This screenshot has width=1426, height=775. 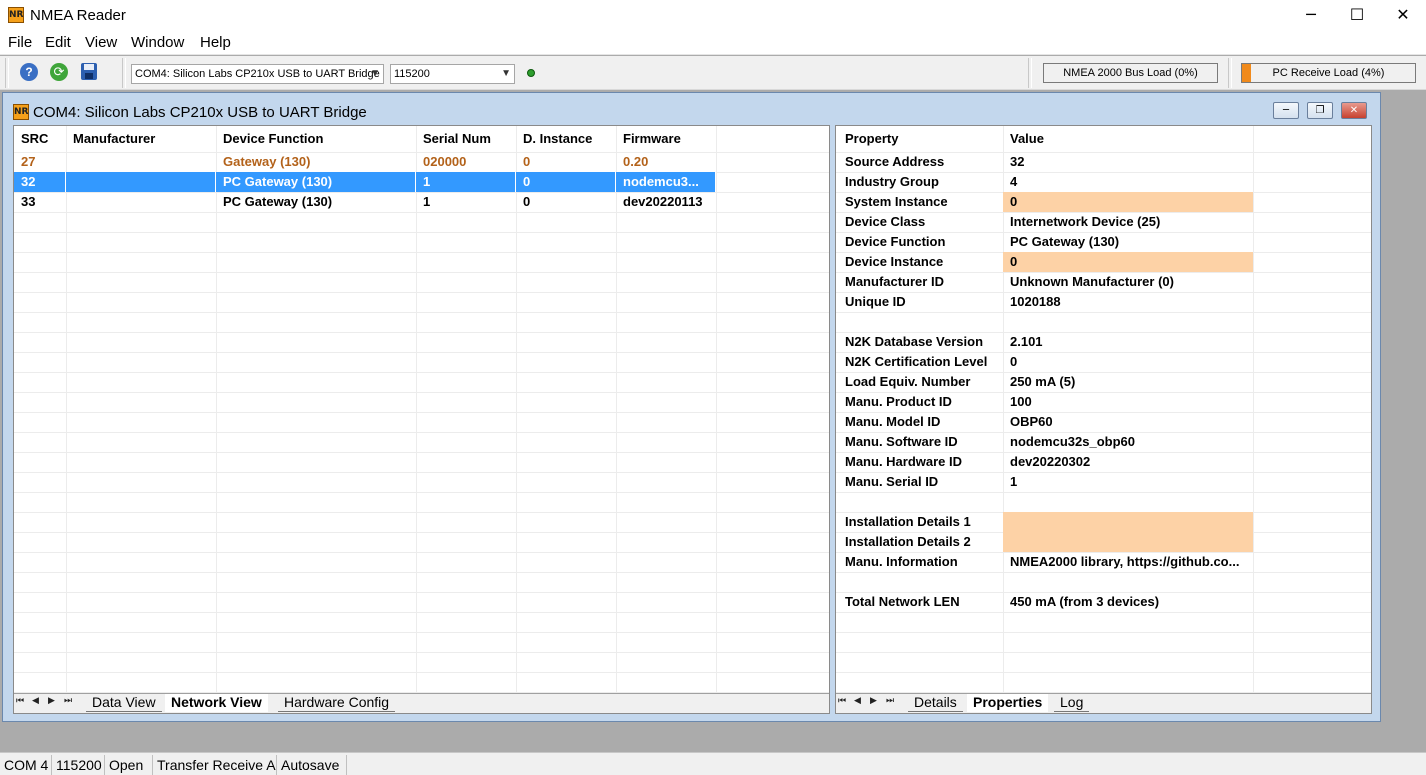 What do you see at coordinates (1311, 15) in the screenshot?
I see `minimize-button: ─` at bounding box center [1311, 15].